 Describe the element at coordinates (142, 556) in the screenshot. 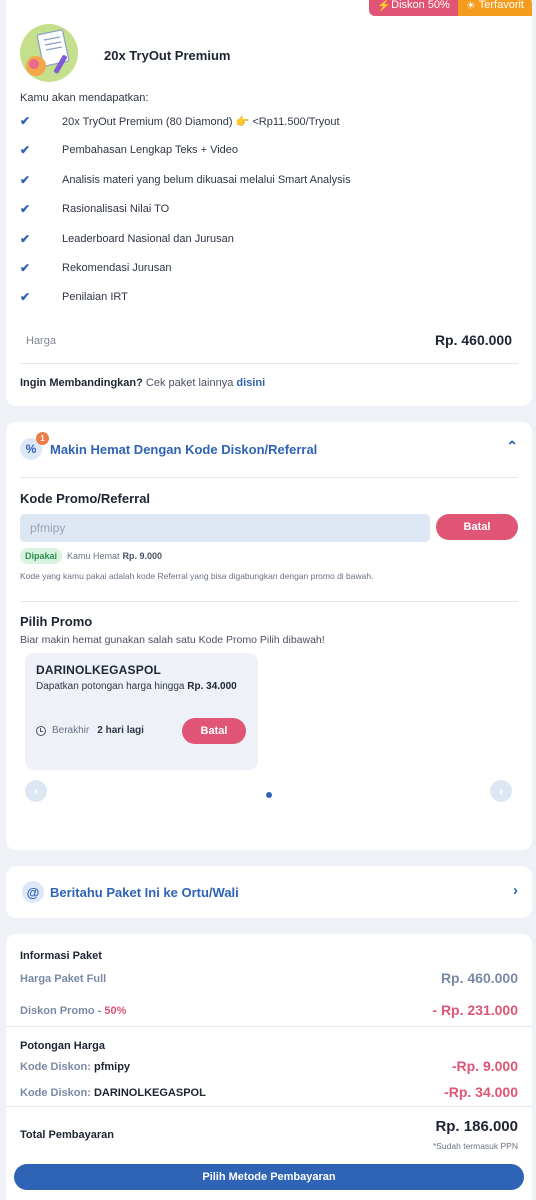

I see `saving-value: Rp. 9.000` at that location.